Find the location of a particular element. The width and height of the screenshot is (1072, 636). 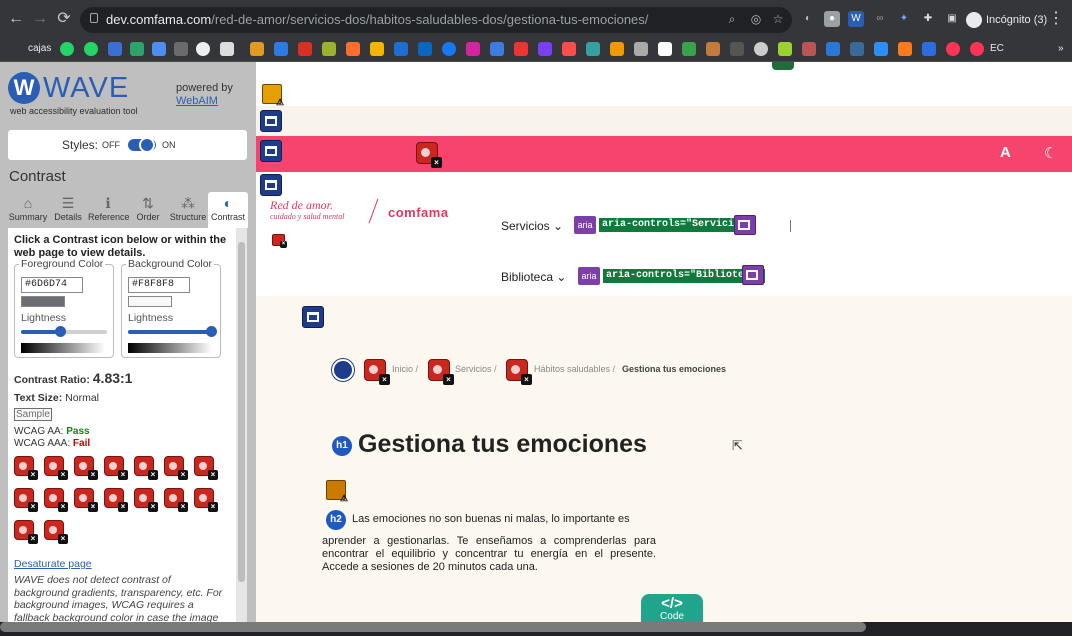

tab-details: ☰ Details is located at coordinates (68, 210).